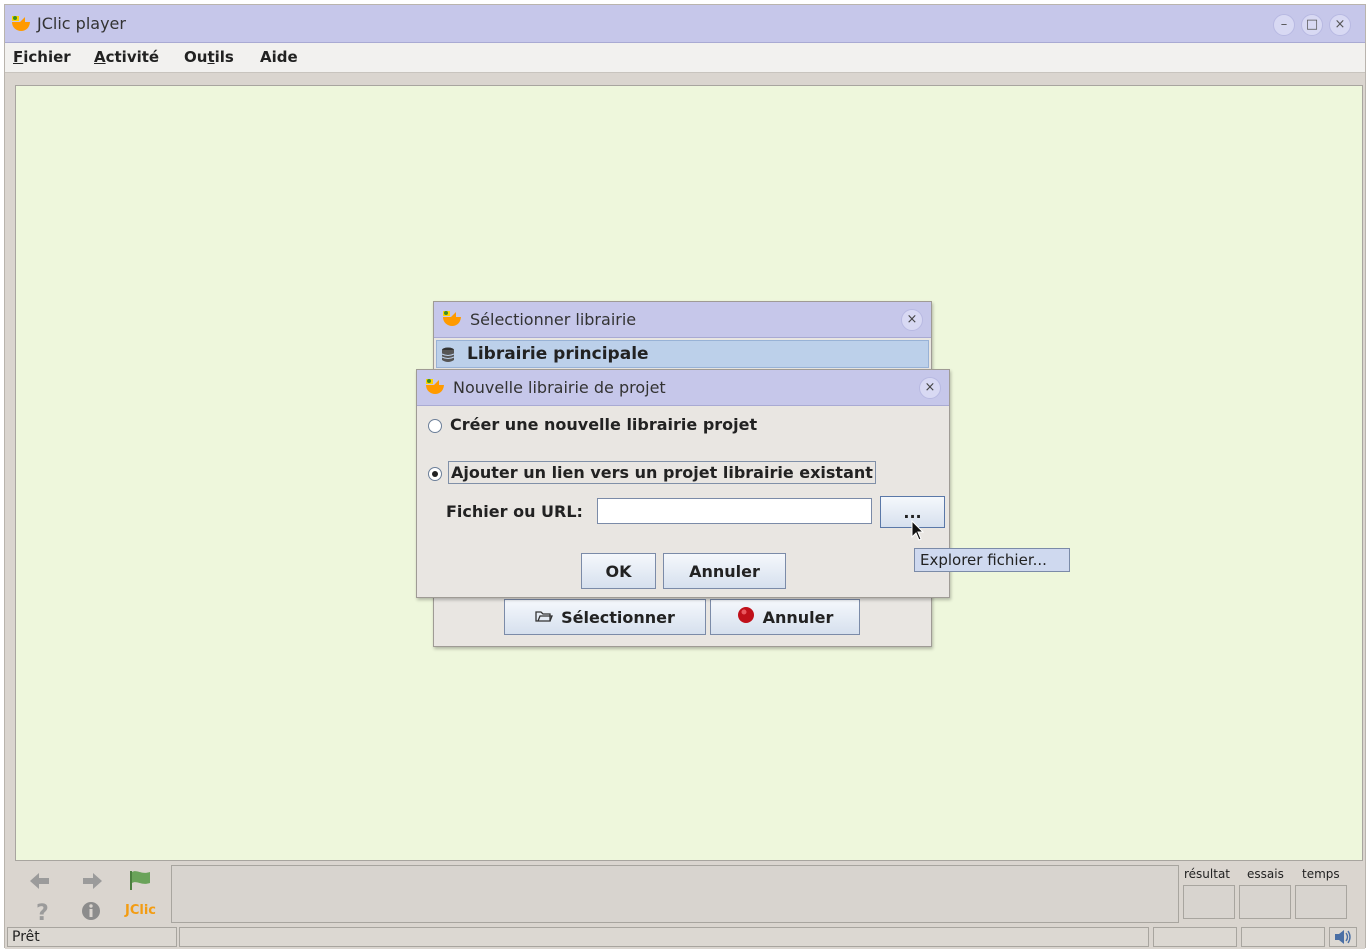 Image resolution: width=1370 pixels, height=950 pixels. Describe the element at coordinates (91, 913) in the screenshot. I see `info-icon` at that location.